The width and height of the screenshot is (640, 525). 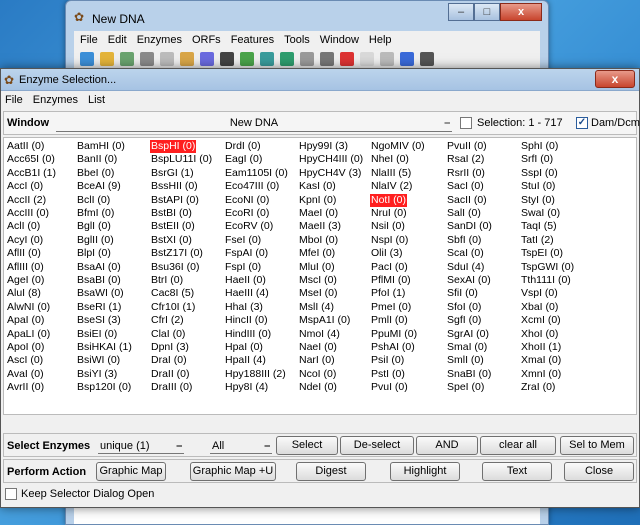 What do you see at coordinates (287, 59) in the screenshot?
I see `enzyme-icon` at bounding box center [287, 59].